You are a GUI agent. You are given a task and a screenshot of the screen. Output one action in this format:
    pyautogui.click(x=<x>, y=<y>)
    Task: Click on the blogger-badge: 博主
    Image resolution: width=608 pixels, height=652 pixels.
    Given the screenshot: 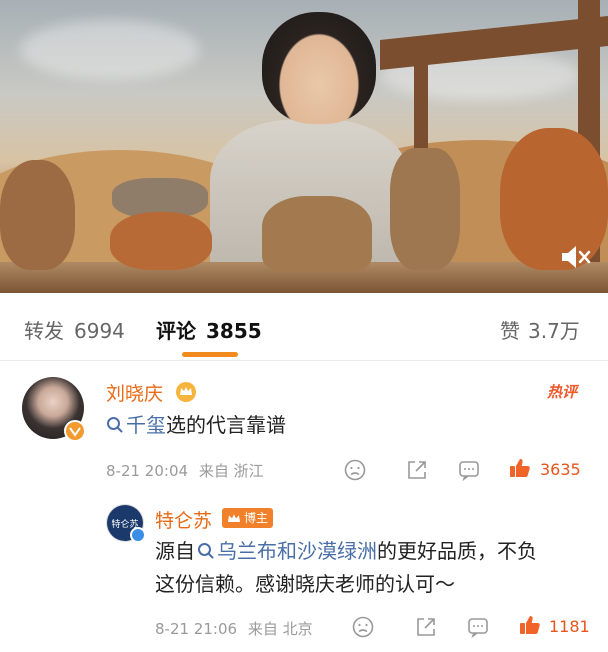 What is the action you would take?
    pyautogui.click(x=248, y=518)
    